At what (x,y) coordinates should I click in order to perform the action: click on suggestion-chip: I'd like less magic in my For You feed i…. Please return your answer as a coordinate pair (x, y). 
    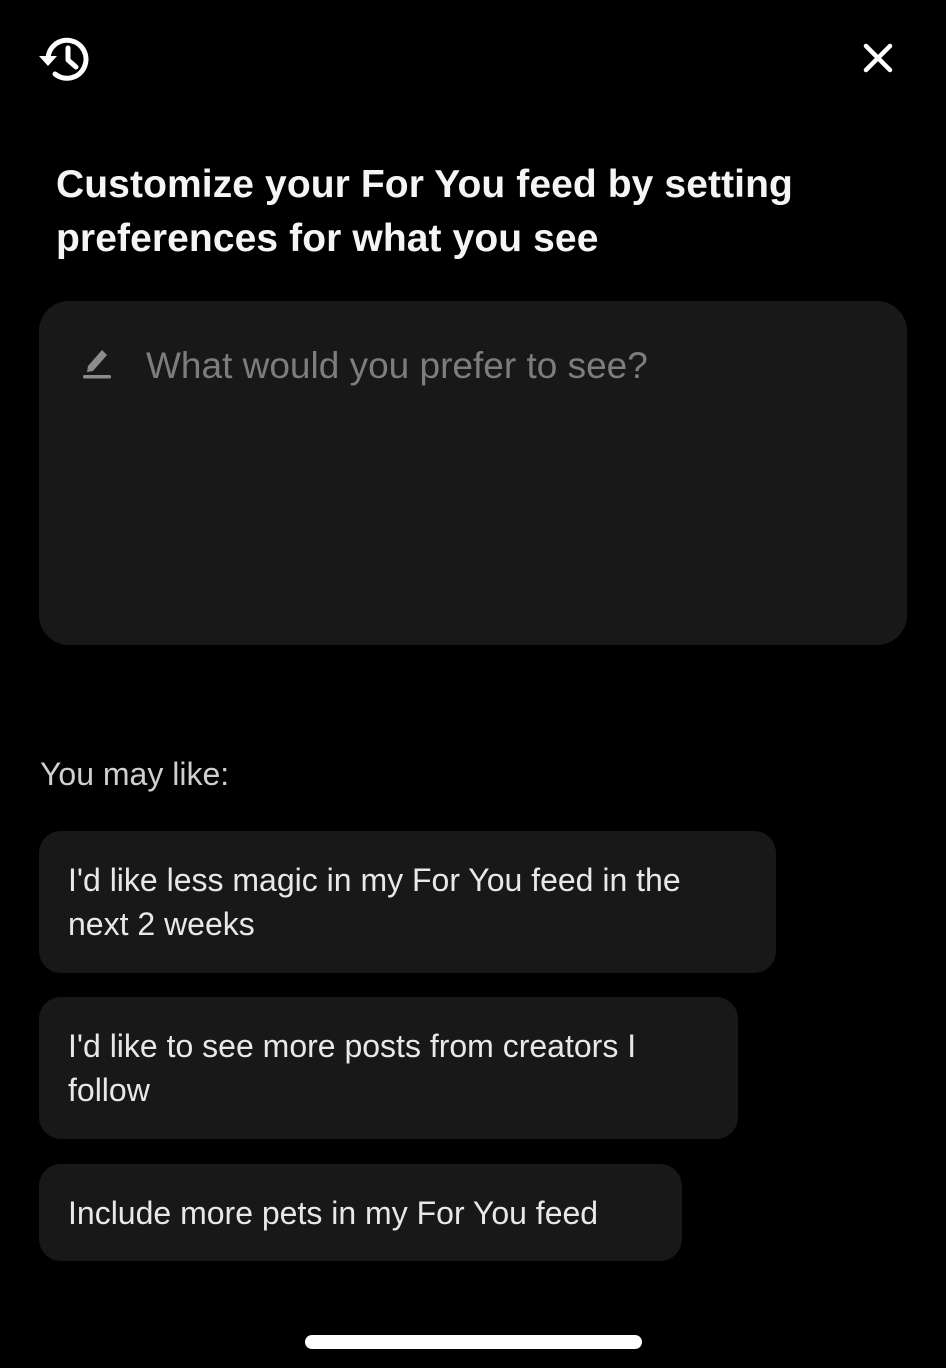
    Looking at the image, I should click on (407, 902).